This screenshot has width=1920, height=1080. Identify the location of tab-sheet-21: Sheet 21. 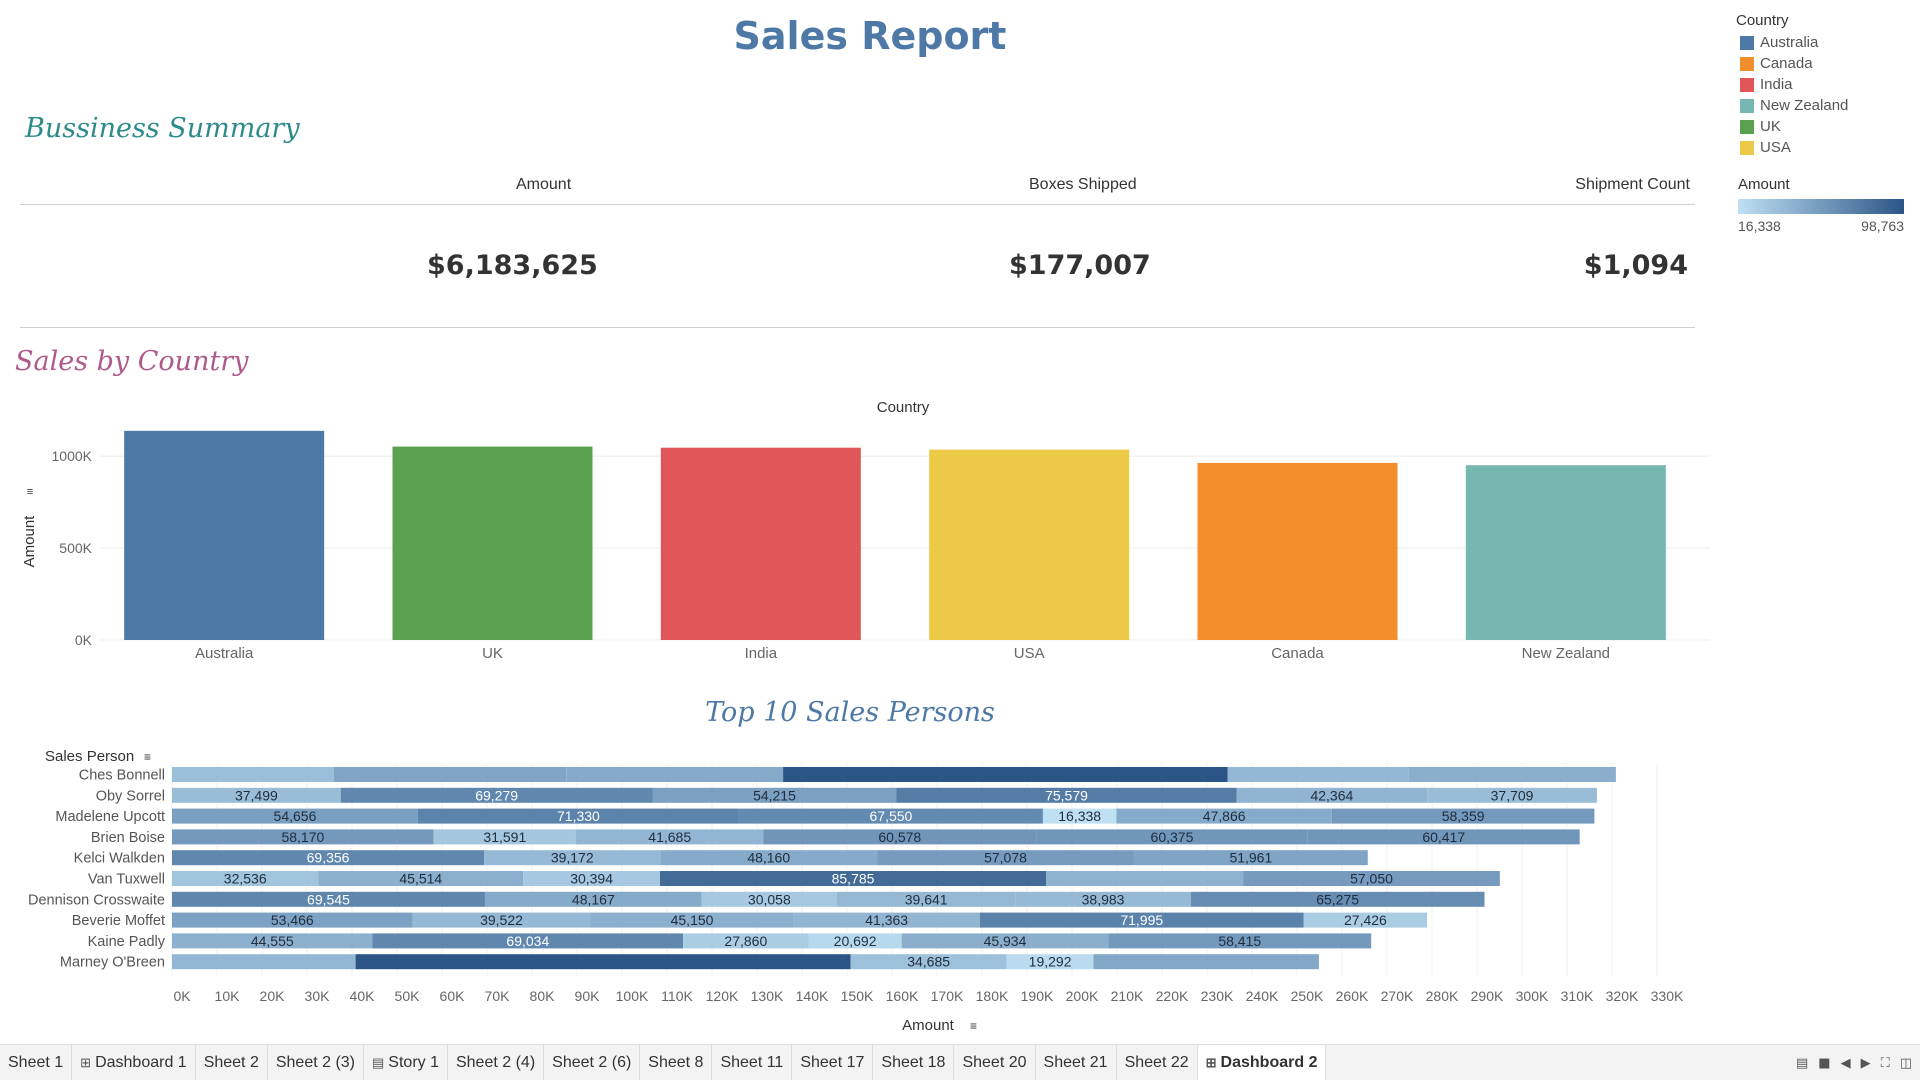
(1076, 1062).